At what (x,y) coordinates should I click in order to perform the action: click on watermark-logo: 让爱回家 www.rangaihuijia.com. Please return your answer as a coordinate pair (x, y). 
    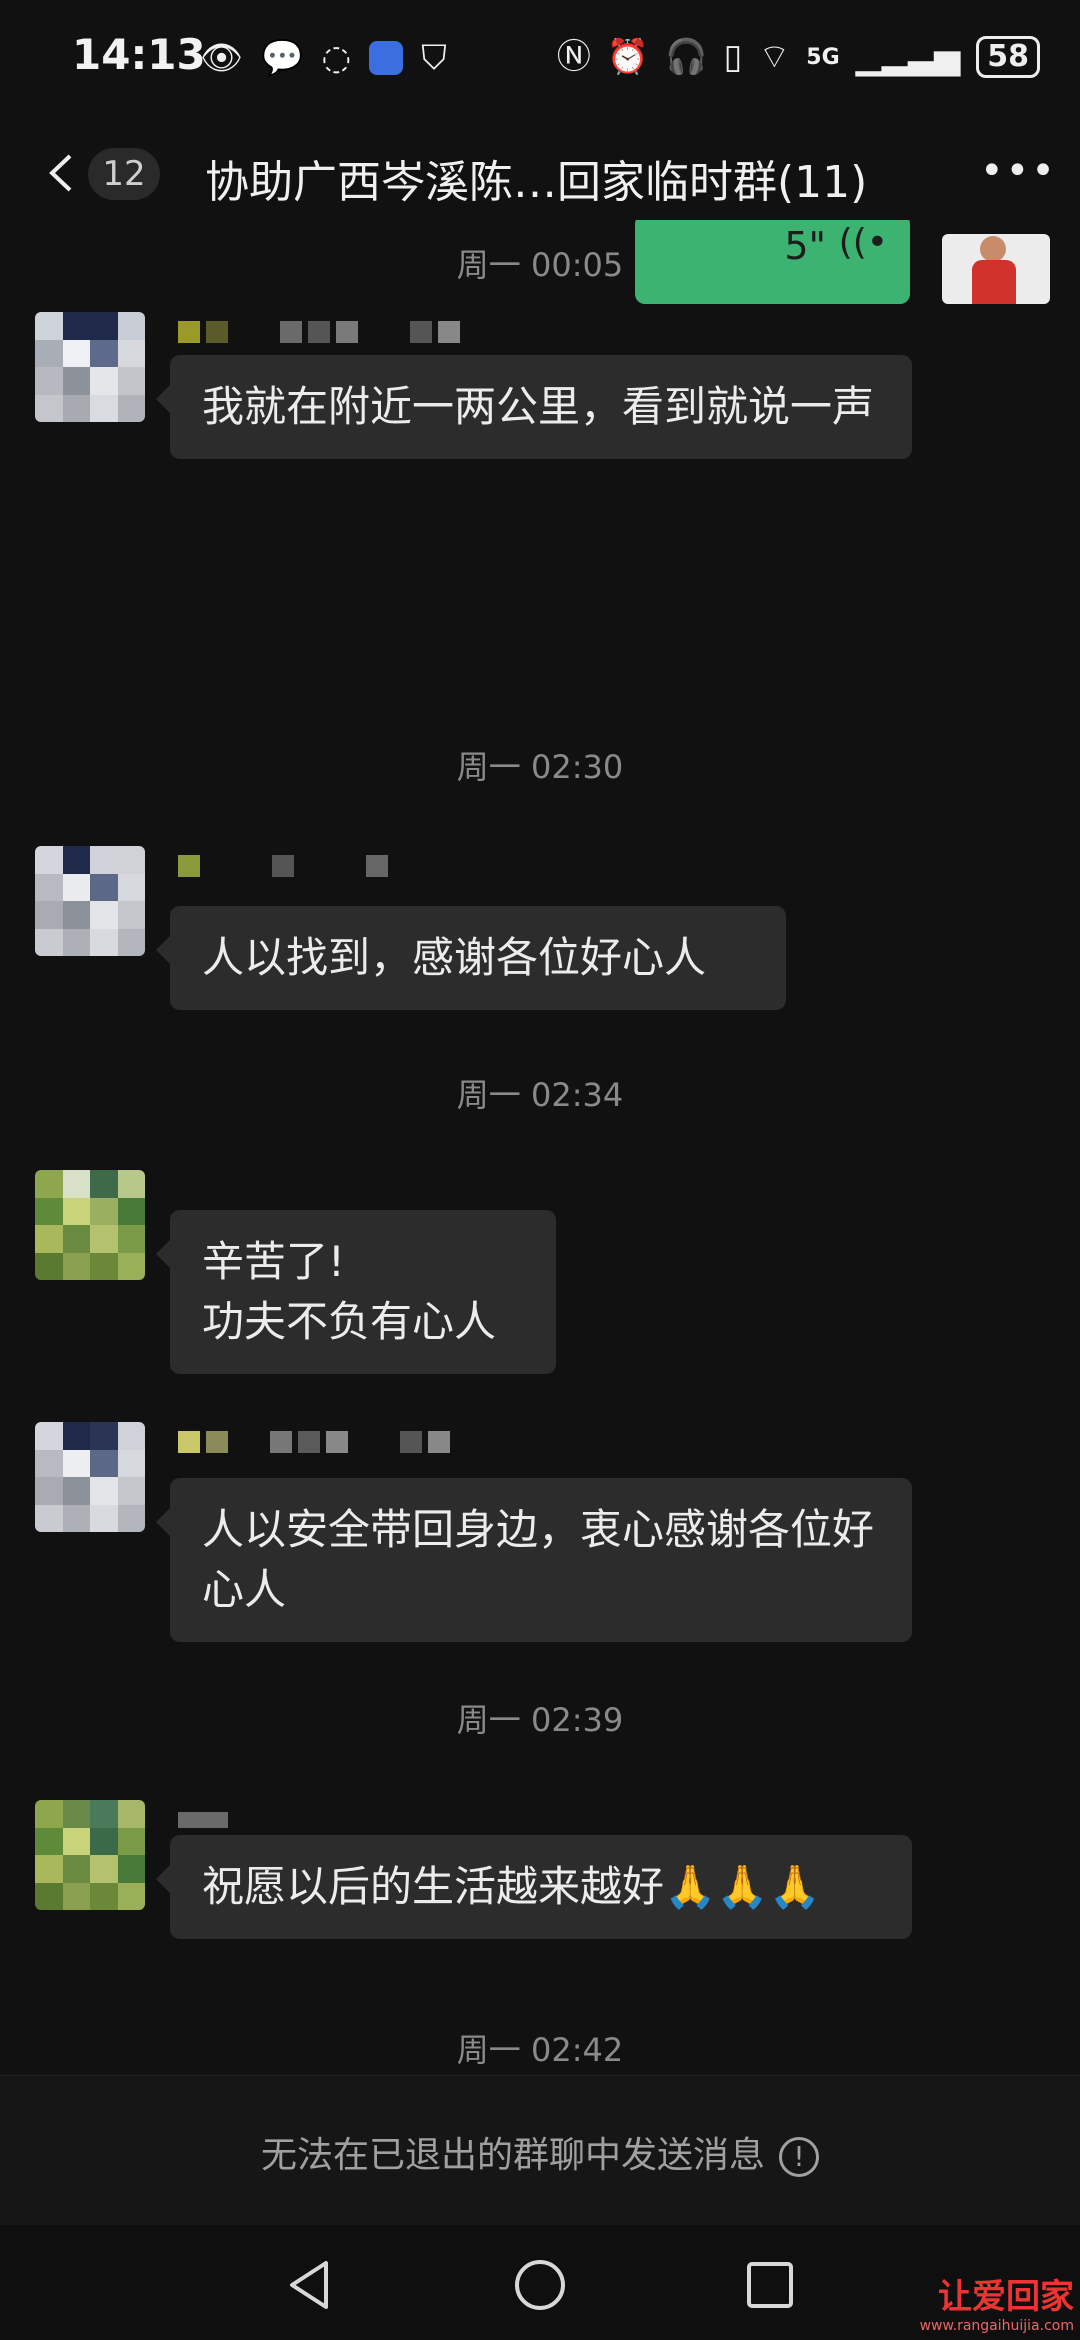
    Looking at the image, I should click on (997, 2301).